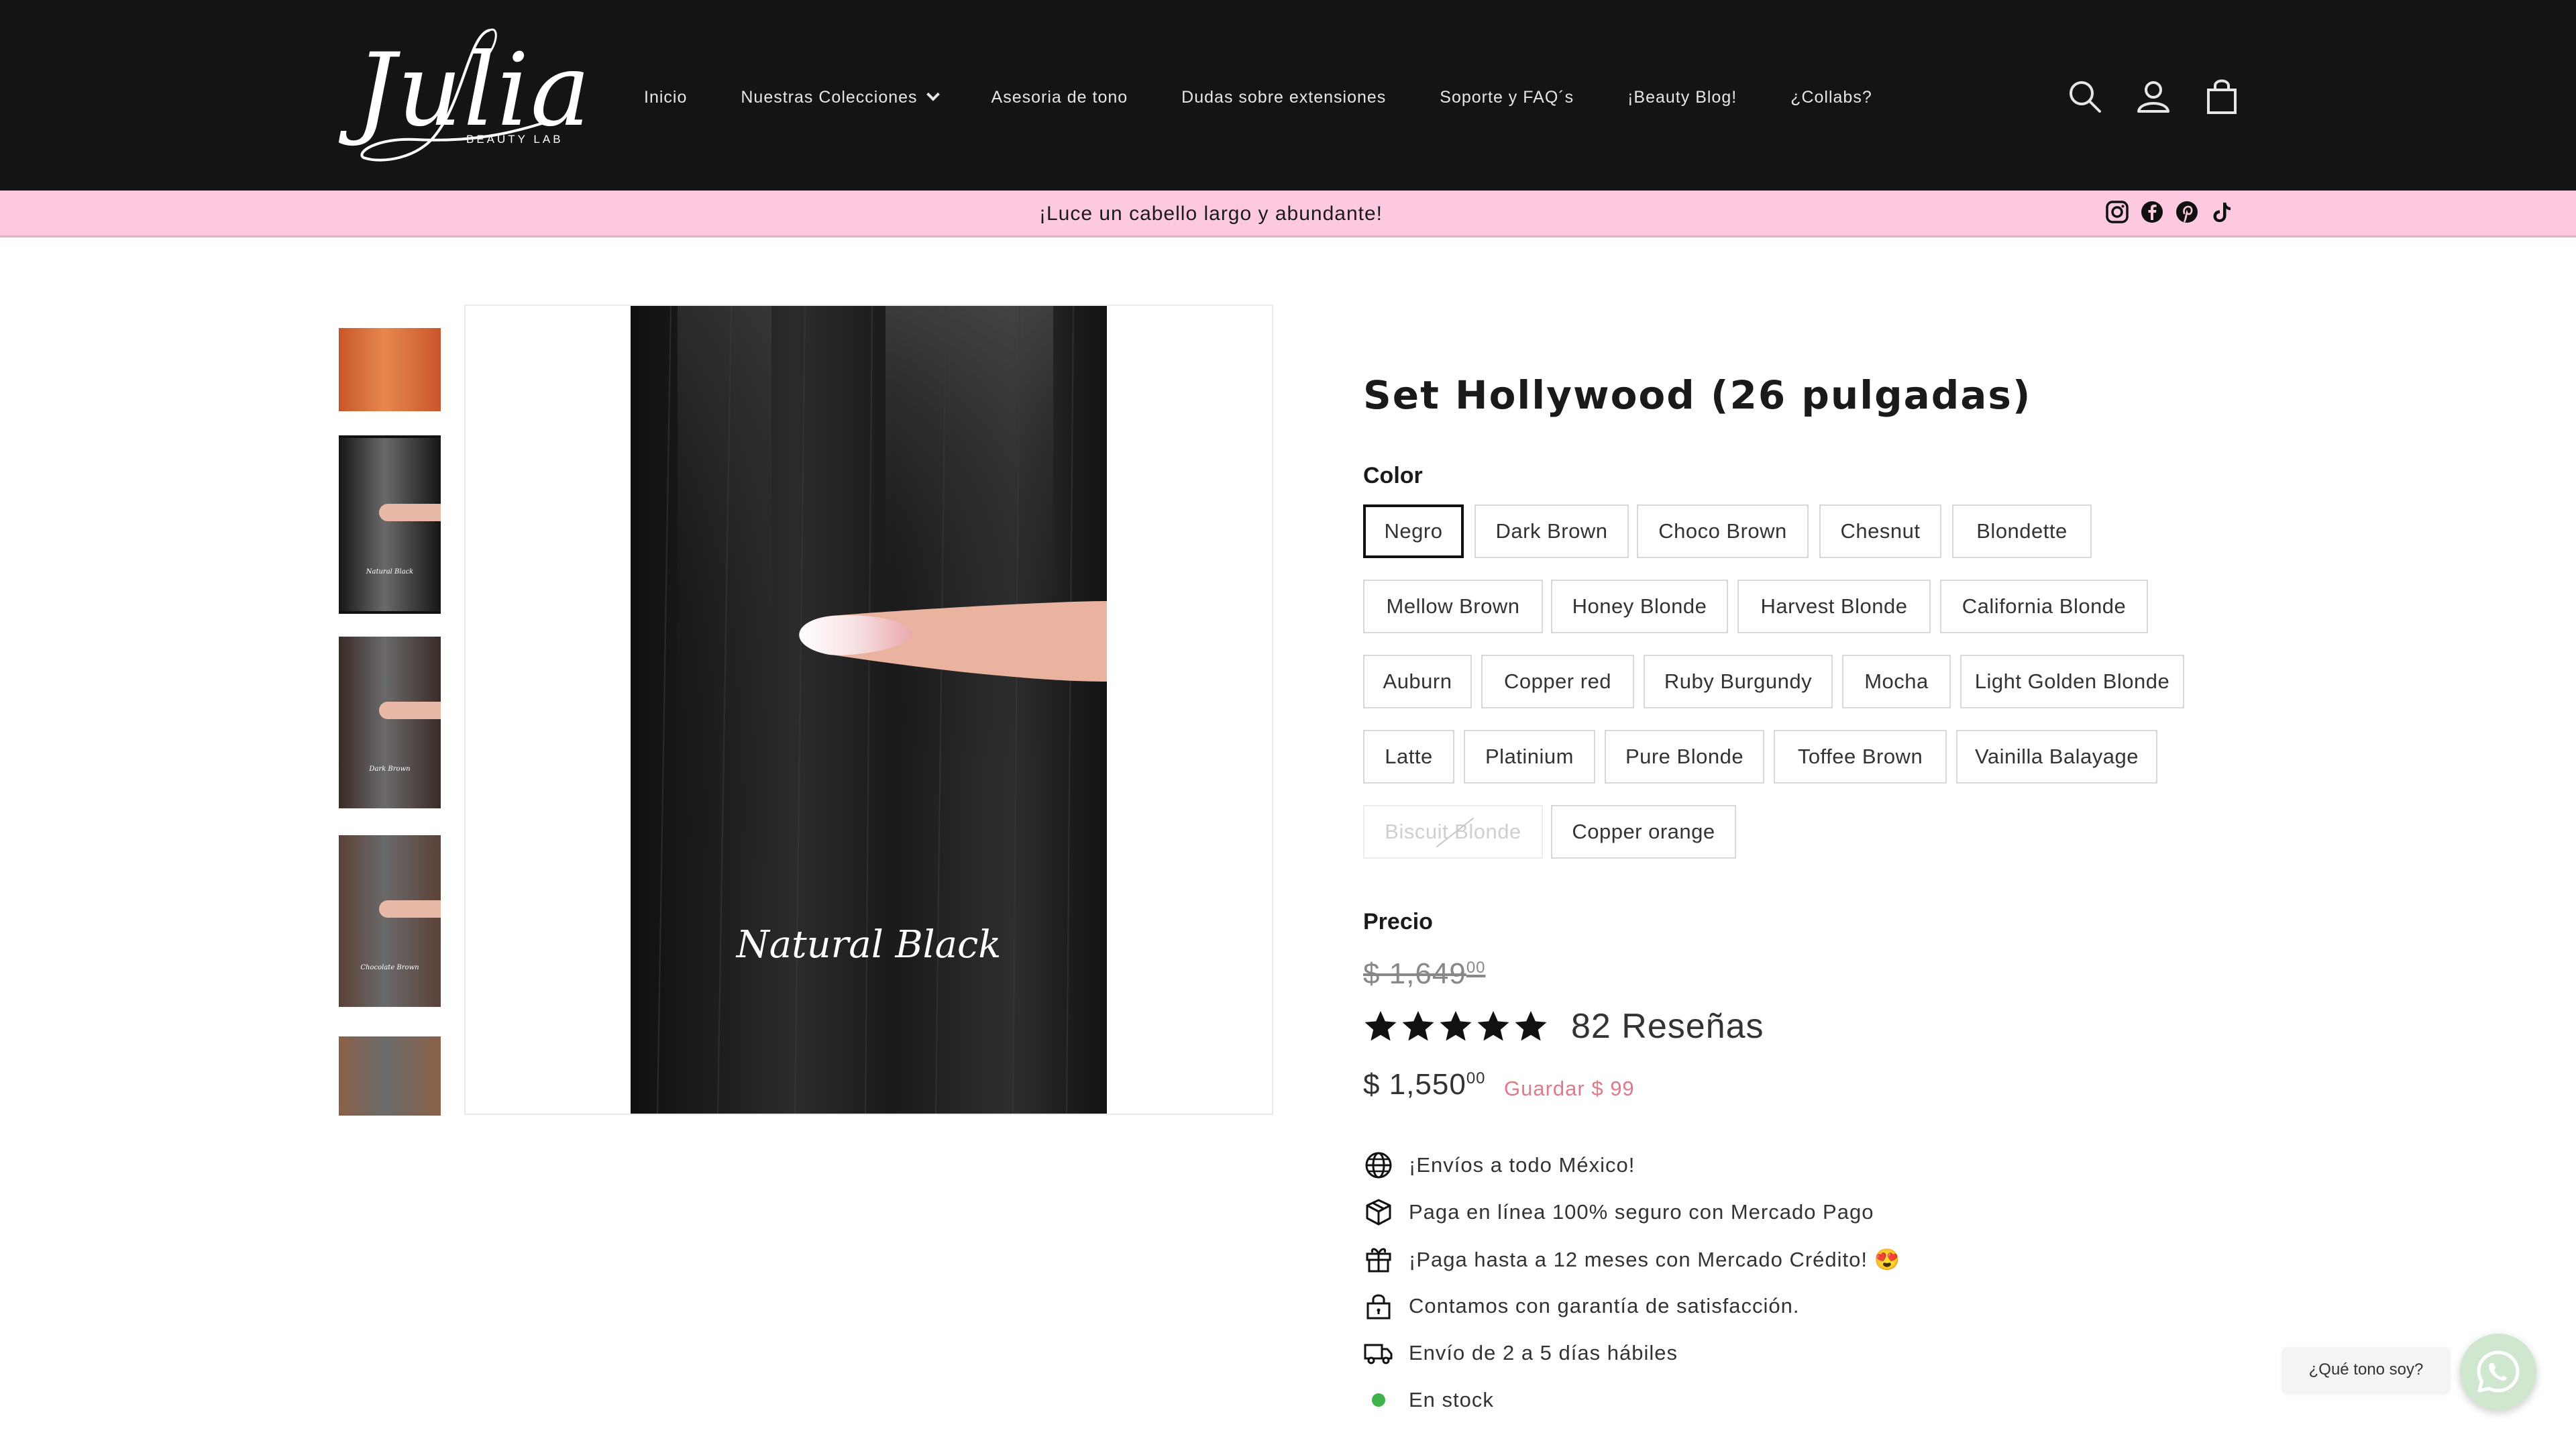  Describe the element at coordinates (869, 945) in the screenshot. I see `main-image-caption: Natural Black` at that location.